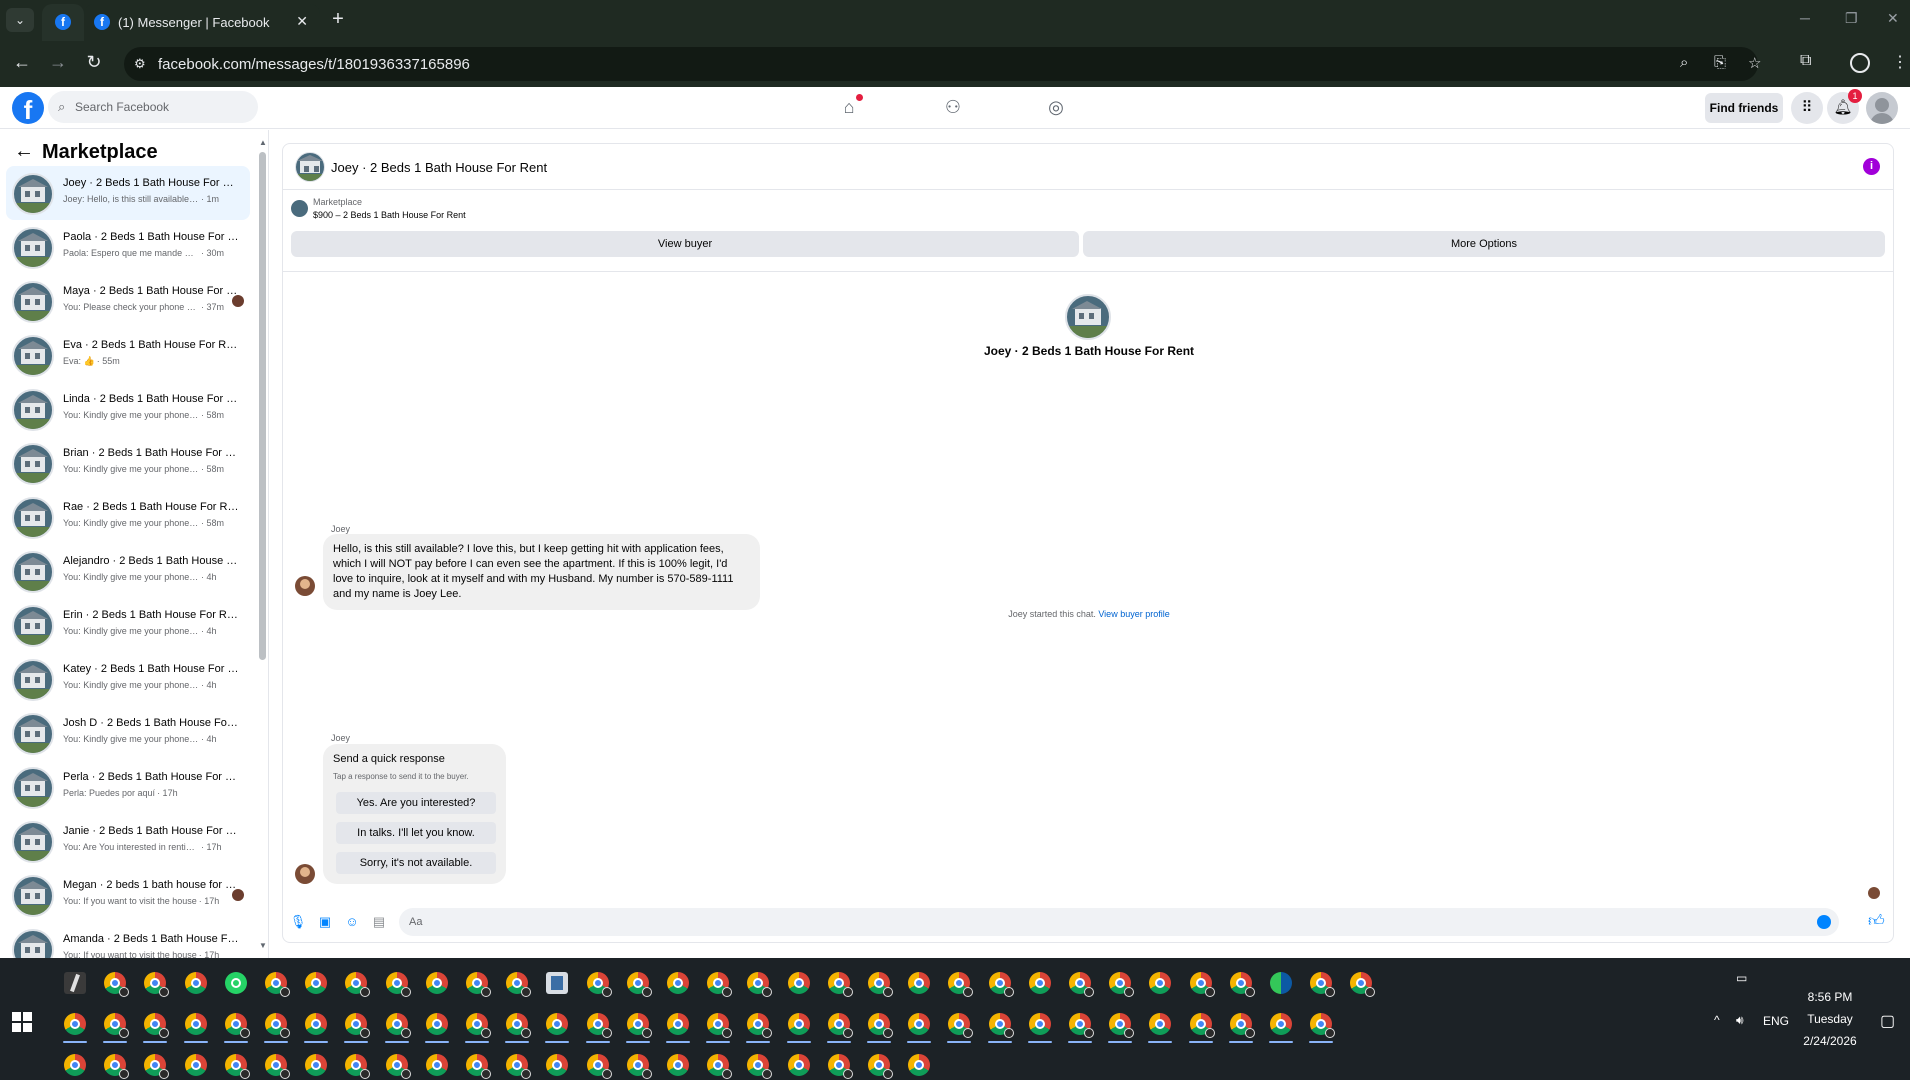 The width and height of the screenshot is (1910, 1080). Describe the element at coordinates (75, 983) in the screenshot. I see `snipping-tool-icon` at that location.